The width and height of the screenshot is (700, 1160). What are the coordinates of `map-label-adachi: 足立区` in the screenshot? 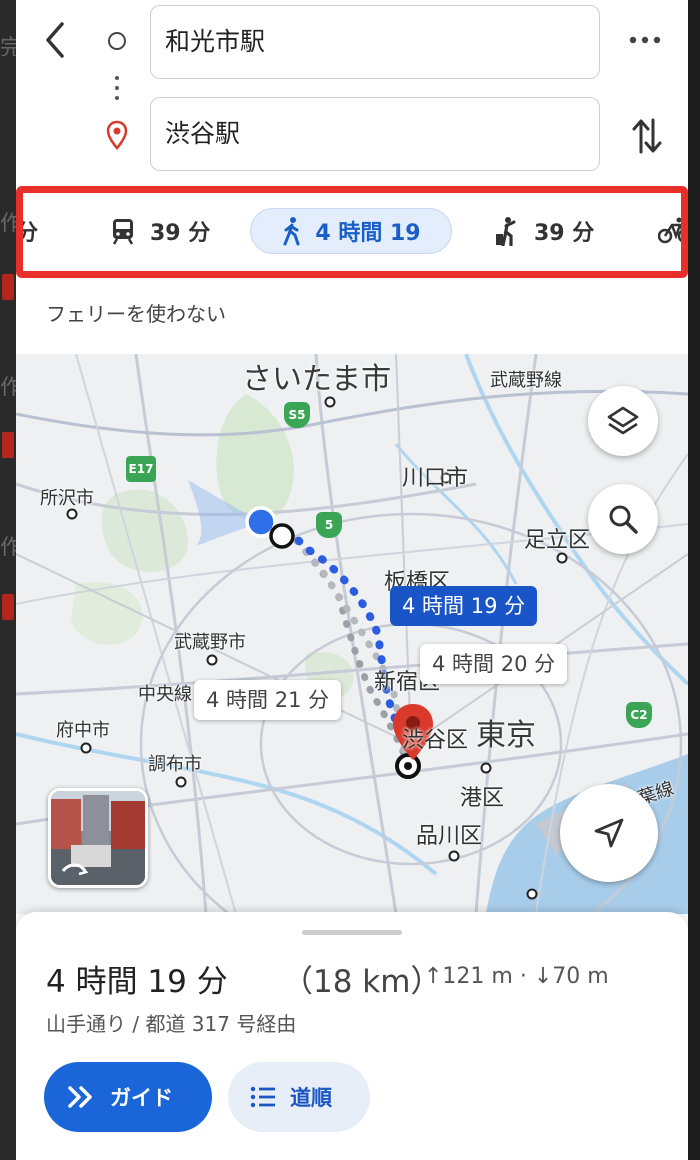 It's located at (557, 540).